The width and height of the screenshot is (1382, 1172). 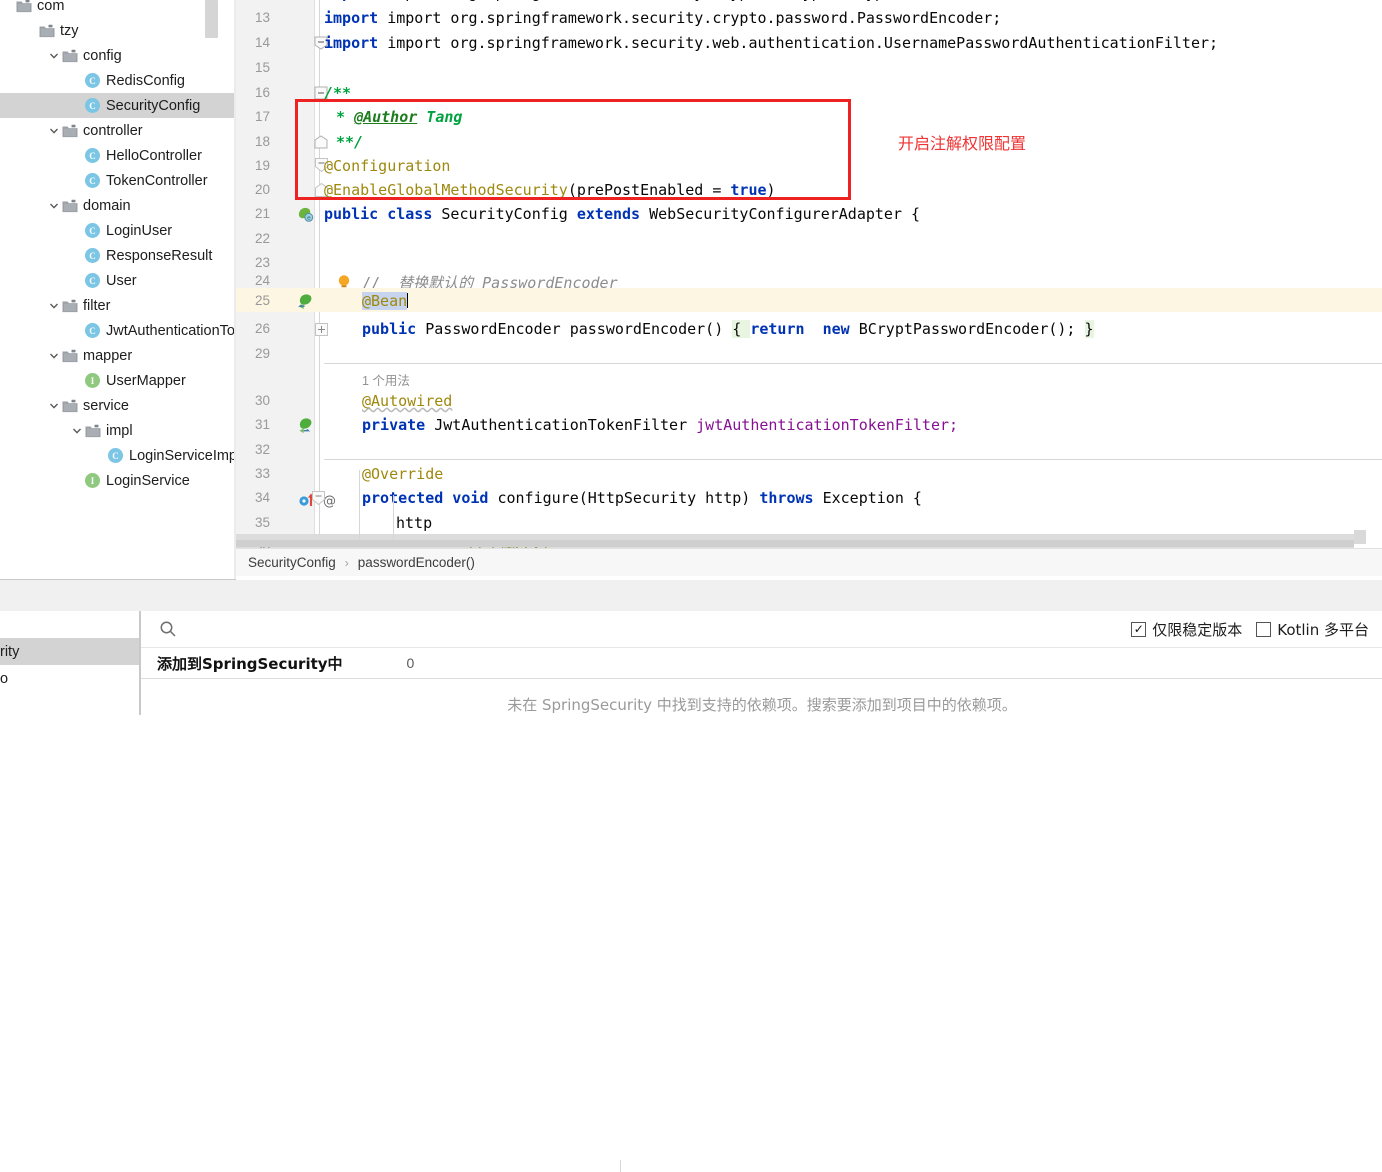 I want to click on editor-horizontal-scrollbar, so click(x=795, y=543).